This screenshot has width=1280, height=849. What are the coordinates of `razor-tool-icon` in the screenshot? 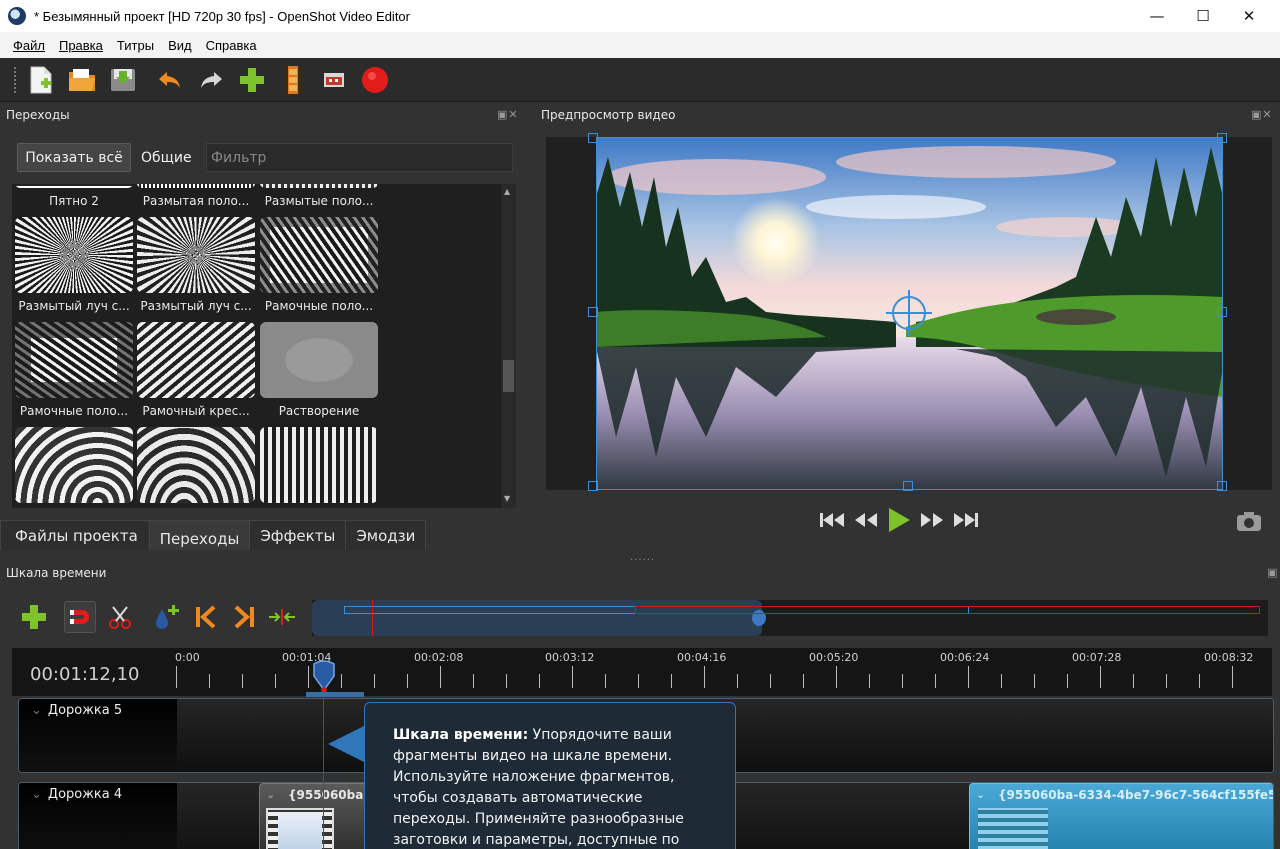 It's located at (120, 617).